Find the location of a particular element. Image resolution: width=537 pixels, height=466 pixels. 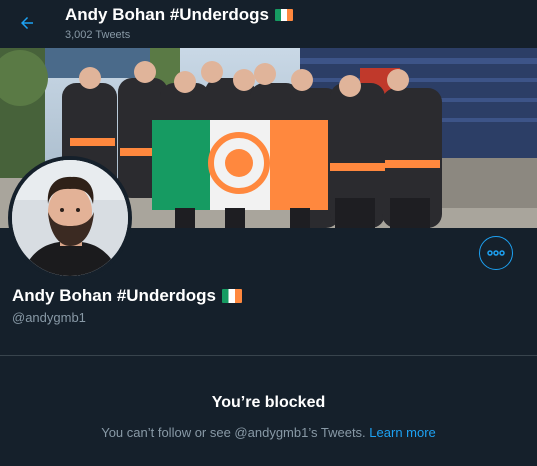

header-title: Andy Bohan #Underdogs is located at coordinates (179, 15).